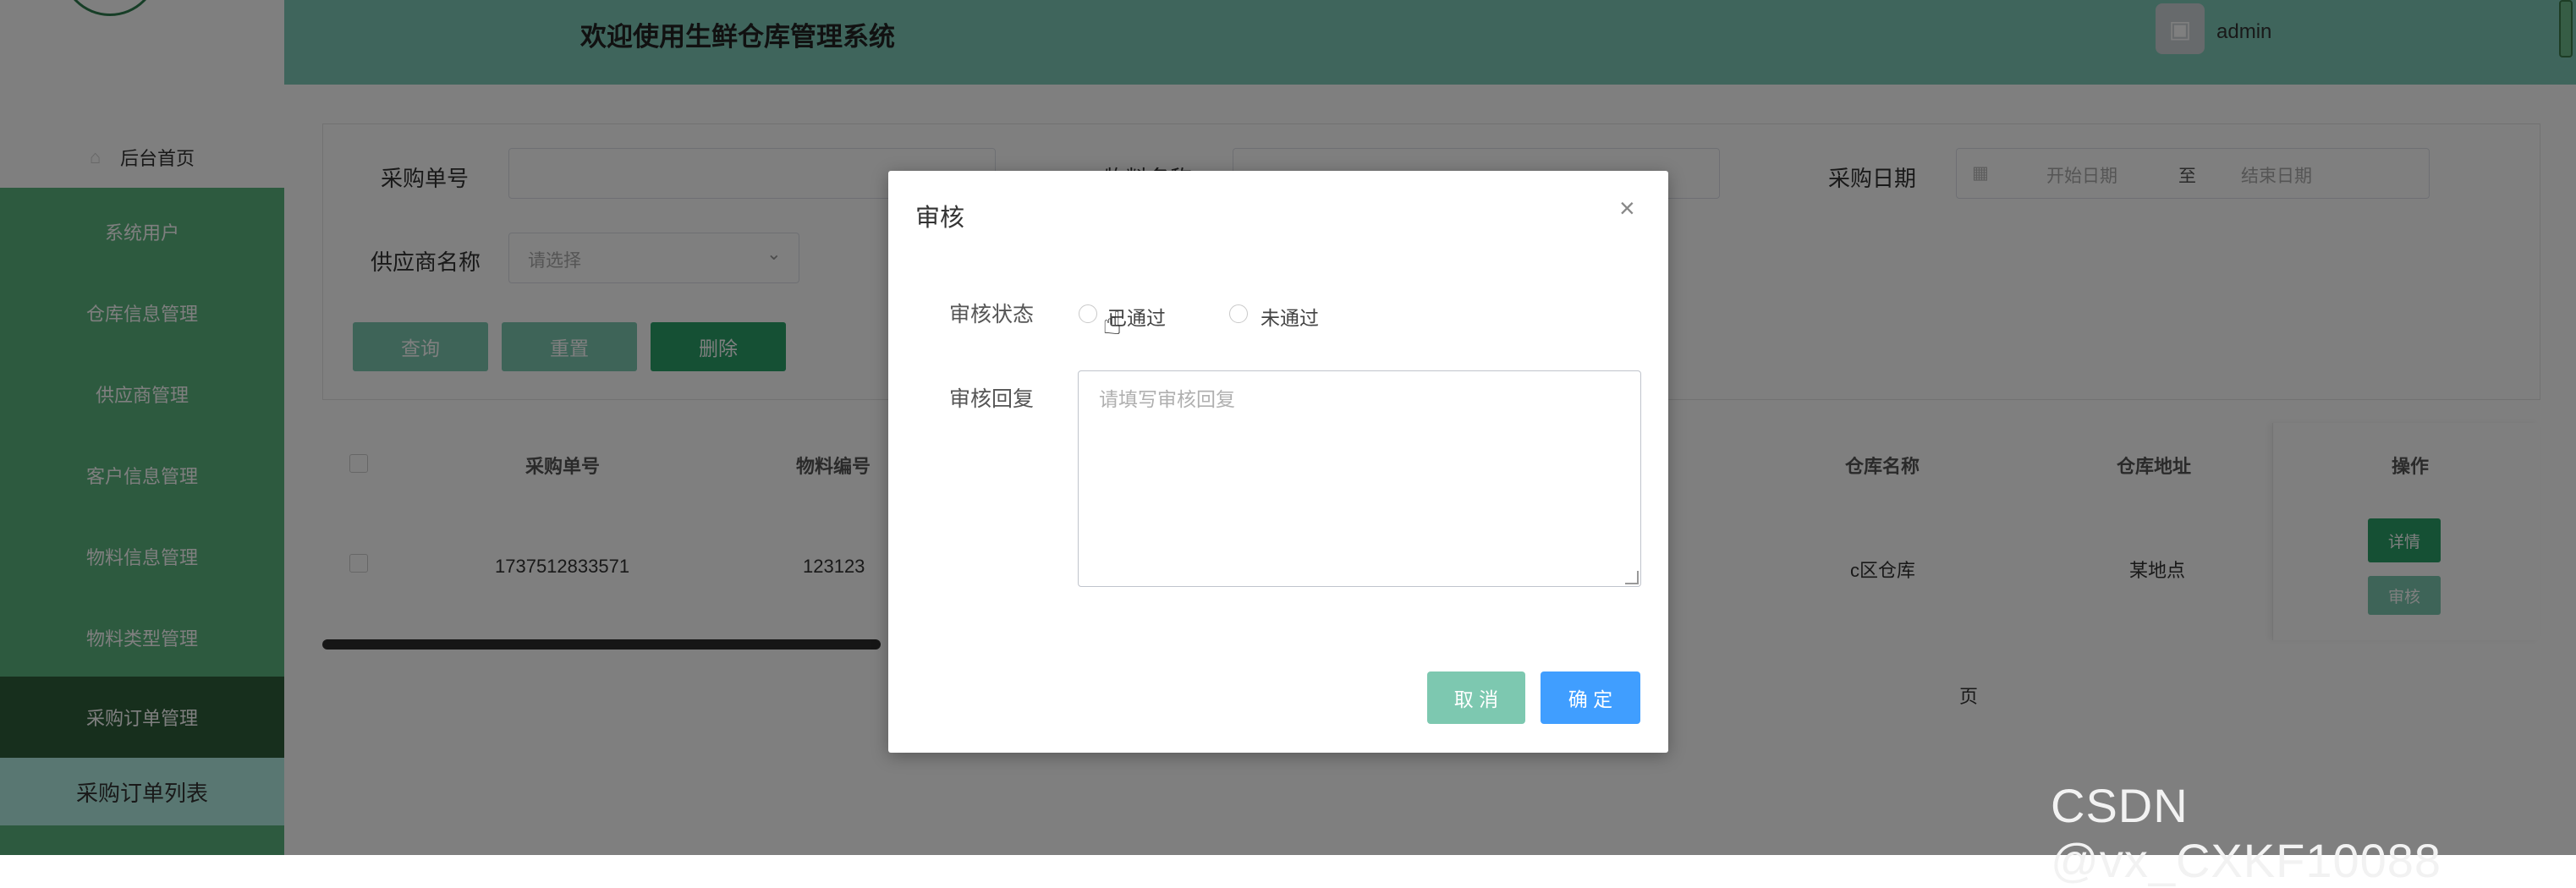  I want to click on hand-cursor-icon: ☝, so click(1112, 324).